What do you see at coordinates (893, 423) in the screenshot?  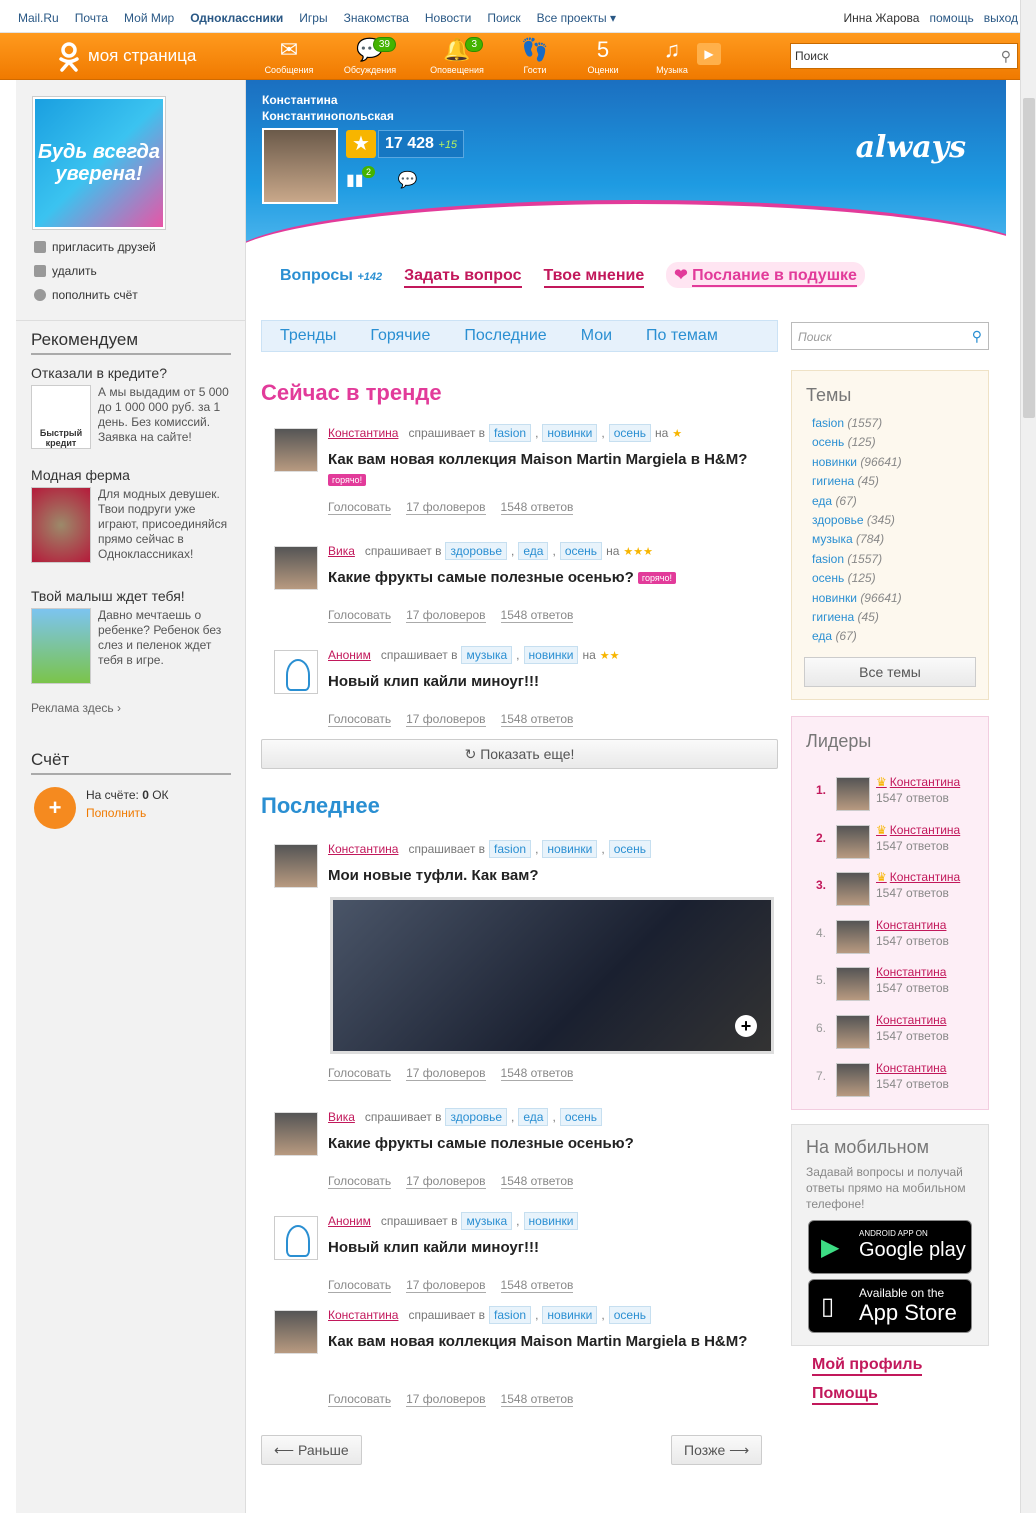 I see `theme-link: fasion (1557)` at bounding box center [893, 423].